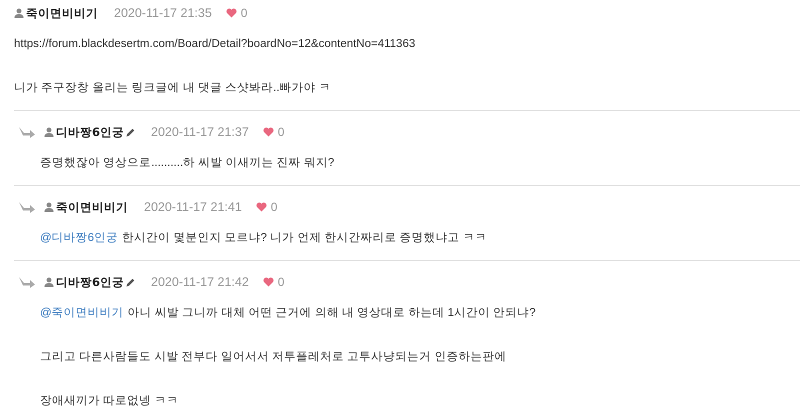 The width and height of the screenshot is (800, 411). What do you see at coordinates (200, 132) in the screenshot?
I see `comment-time: 2020-11-17 21:37` at bounding box center [200, 132].